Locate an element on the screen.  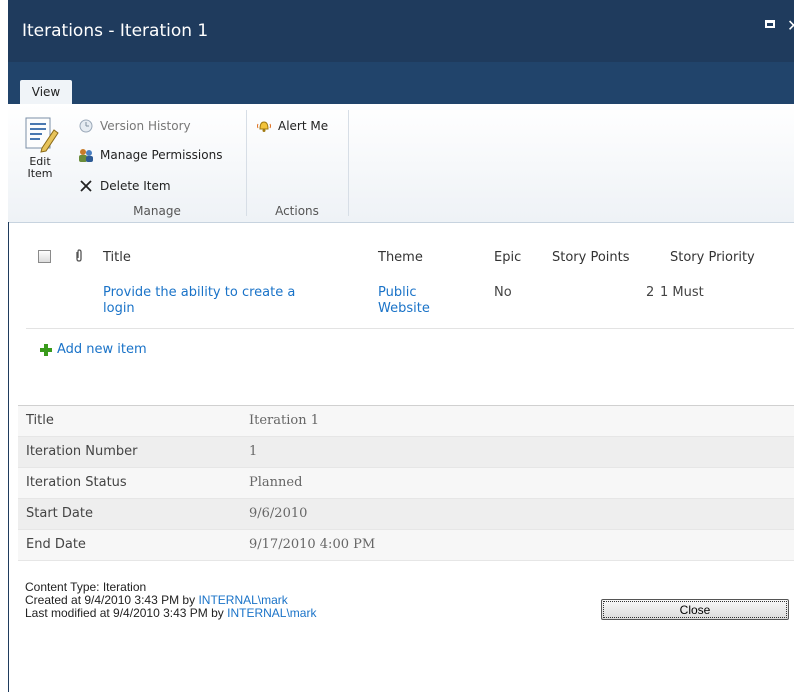
manage-permissions-label: Manage Permissions is located at coordinates (161, 155).